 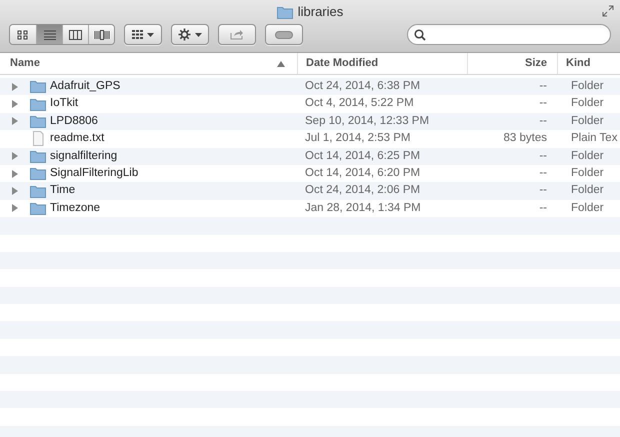 I want to click on file-name: LPD8806, so click(x=74, y=121).